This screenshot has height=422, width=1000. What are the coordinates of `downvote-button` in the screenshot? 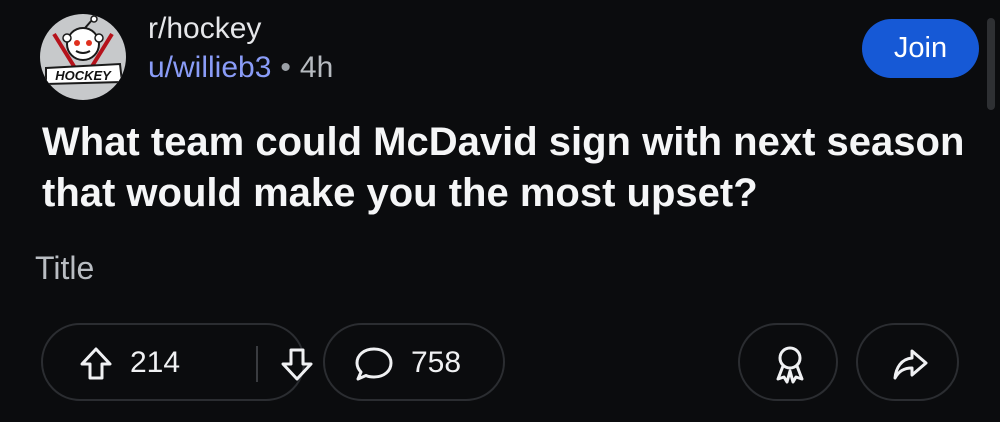 It's located at (297, 364).